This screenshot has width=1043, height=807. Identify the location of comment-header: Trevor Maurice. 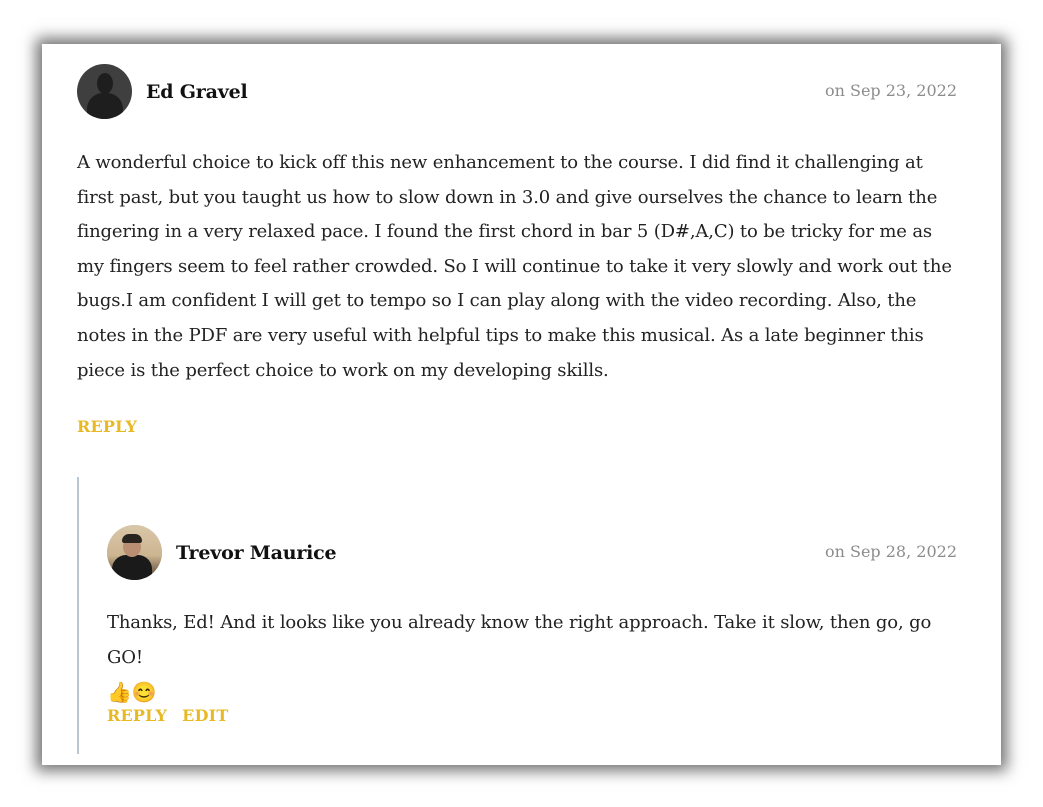
(222, 552).